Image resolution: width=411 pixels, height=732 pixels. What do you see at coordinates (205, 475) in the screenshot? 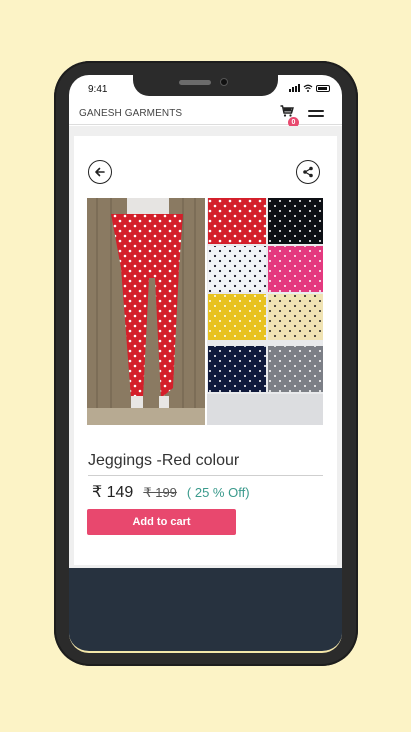
I see `title-divider` at bounding box center [205, 475].